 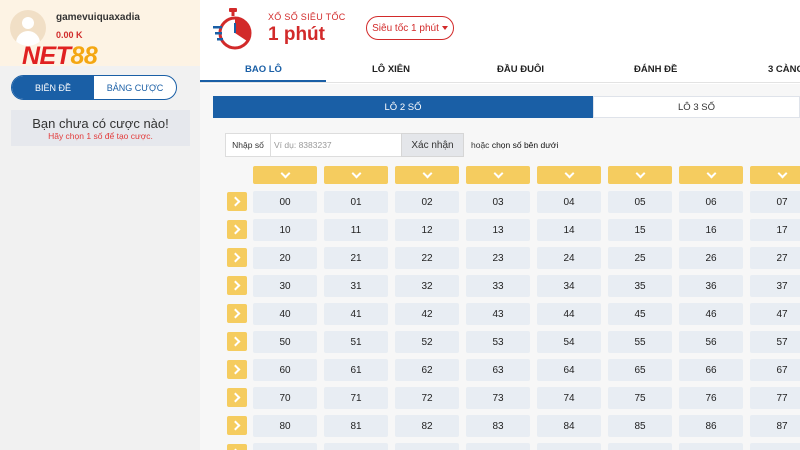 I want to click on number-cell: 43, so click(x=498, y=314).